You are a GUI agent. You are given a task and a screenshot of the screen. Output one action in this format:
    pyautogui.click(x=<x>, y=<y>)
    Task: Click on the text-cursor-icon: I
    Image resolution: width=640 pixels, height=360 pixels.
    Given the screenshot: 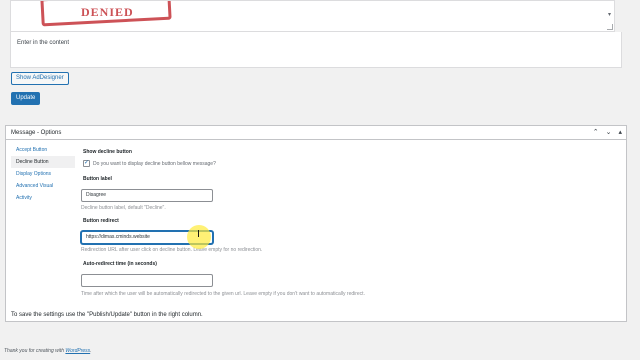 What is the action you would take?
    pyautogui.click(x=198, y=234)
    